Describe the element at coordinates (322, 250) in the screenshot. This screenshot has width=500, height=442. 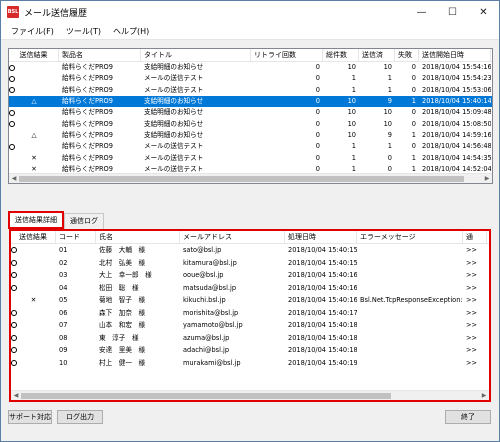
I see `detail-cell-time: 2018/10/04 15:40:15` at that location.